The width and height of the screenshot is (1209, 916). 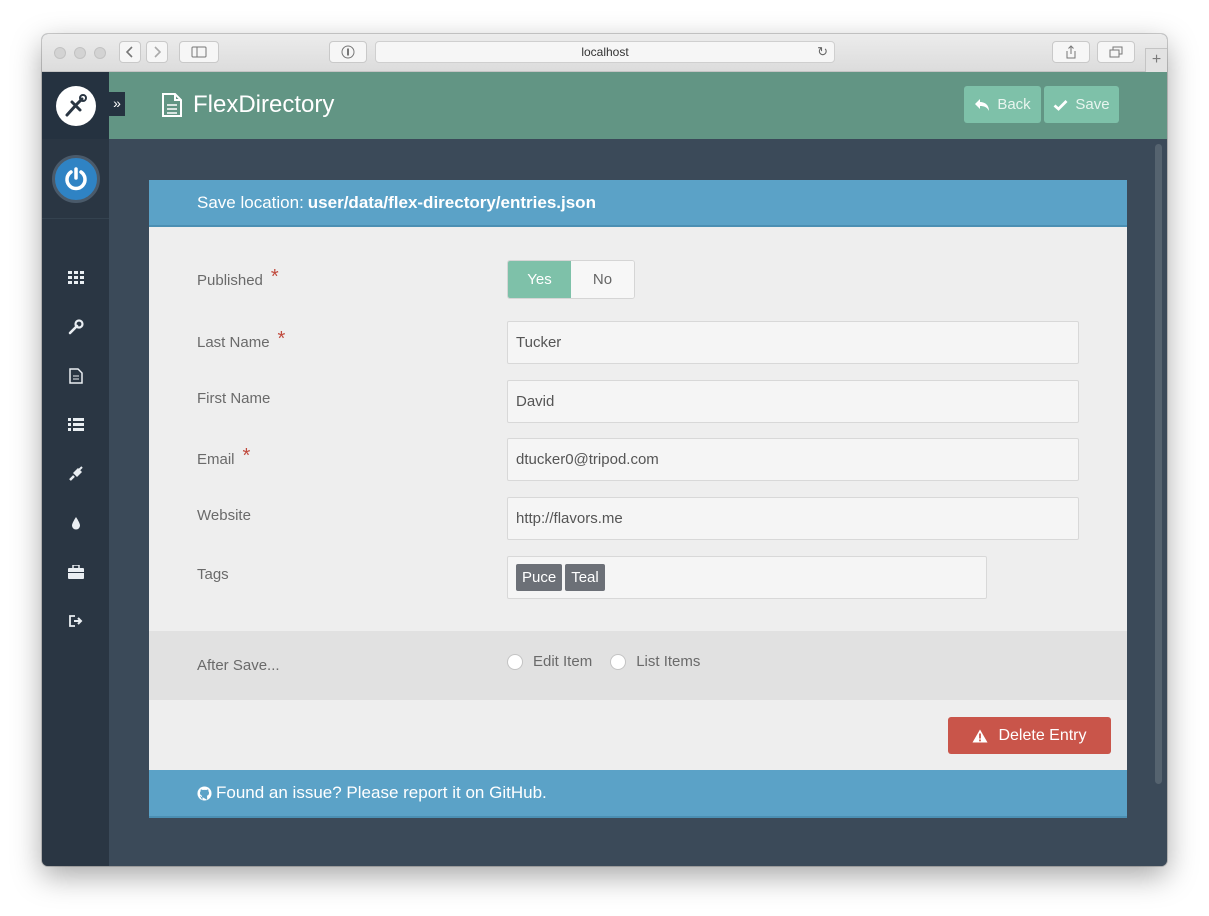 I want to click on avatar, so click(x=75, y=178).